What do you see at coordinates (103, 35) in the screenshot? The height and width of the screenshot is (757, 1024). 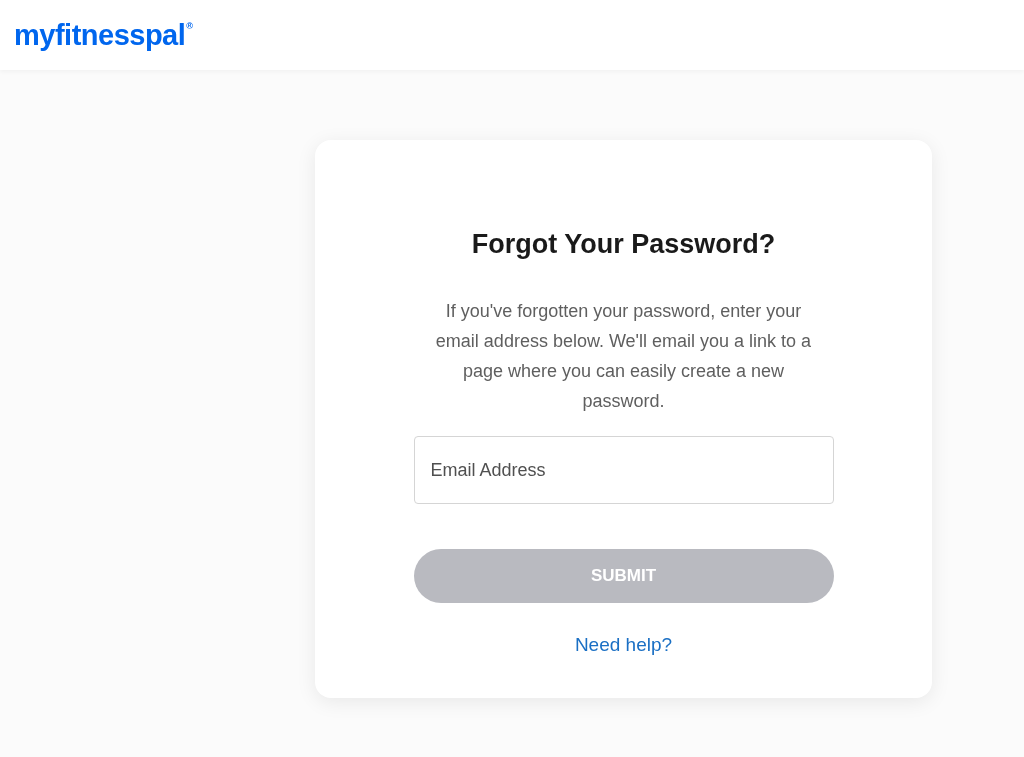 I see `logo: myfitnesspal®` at bounding box center [103, 35].